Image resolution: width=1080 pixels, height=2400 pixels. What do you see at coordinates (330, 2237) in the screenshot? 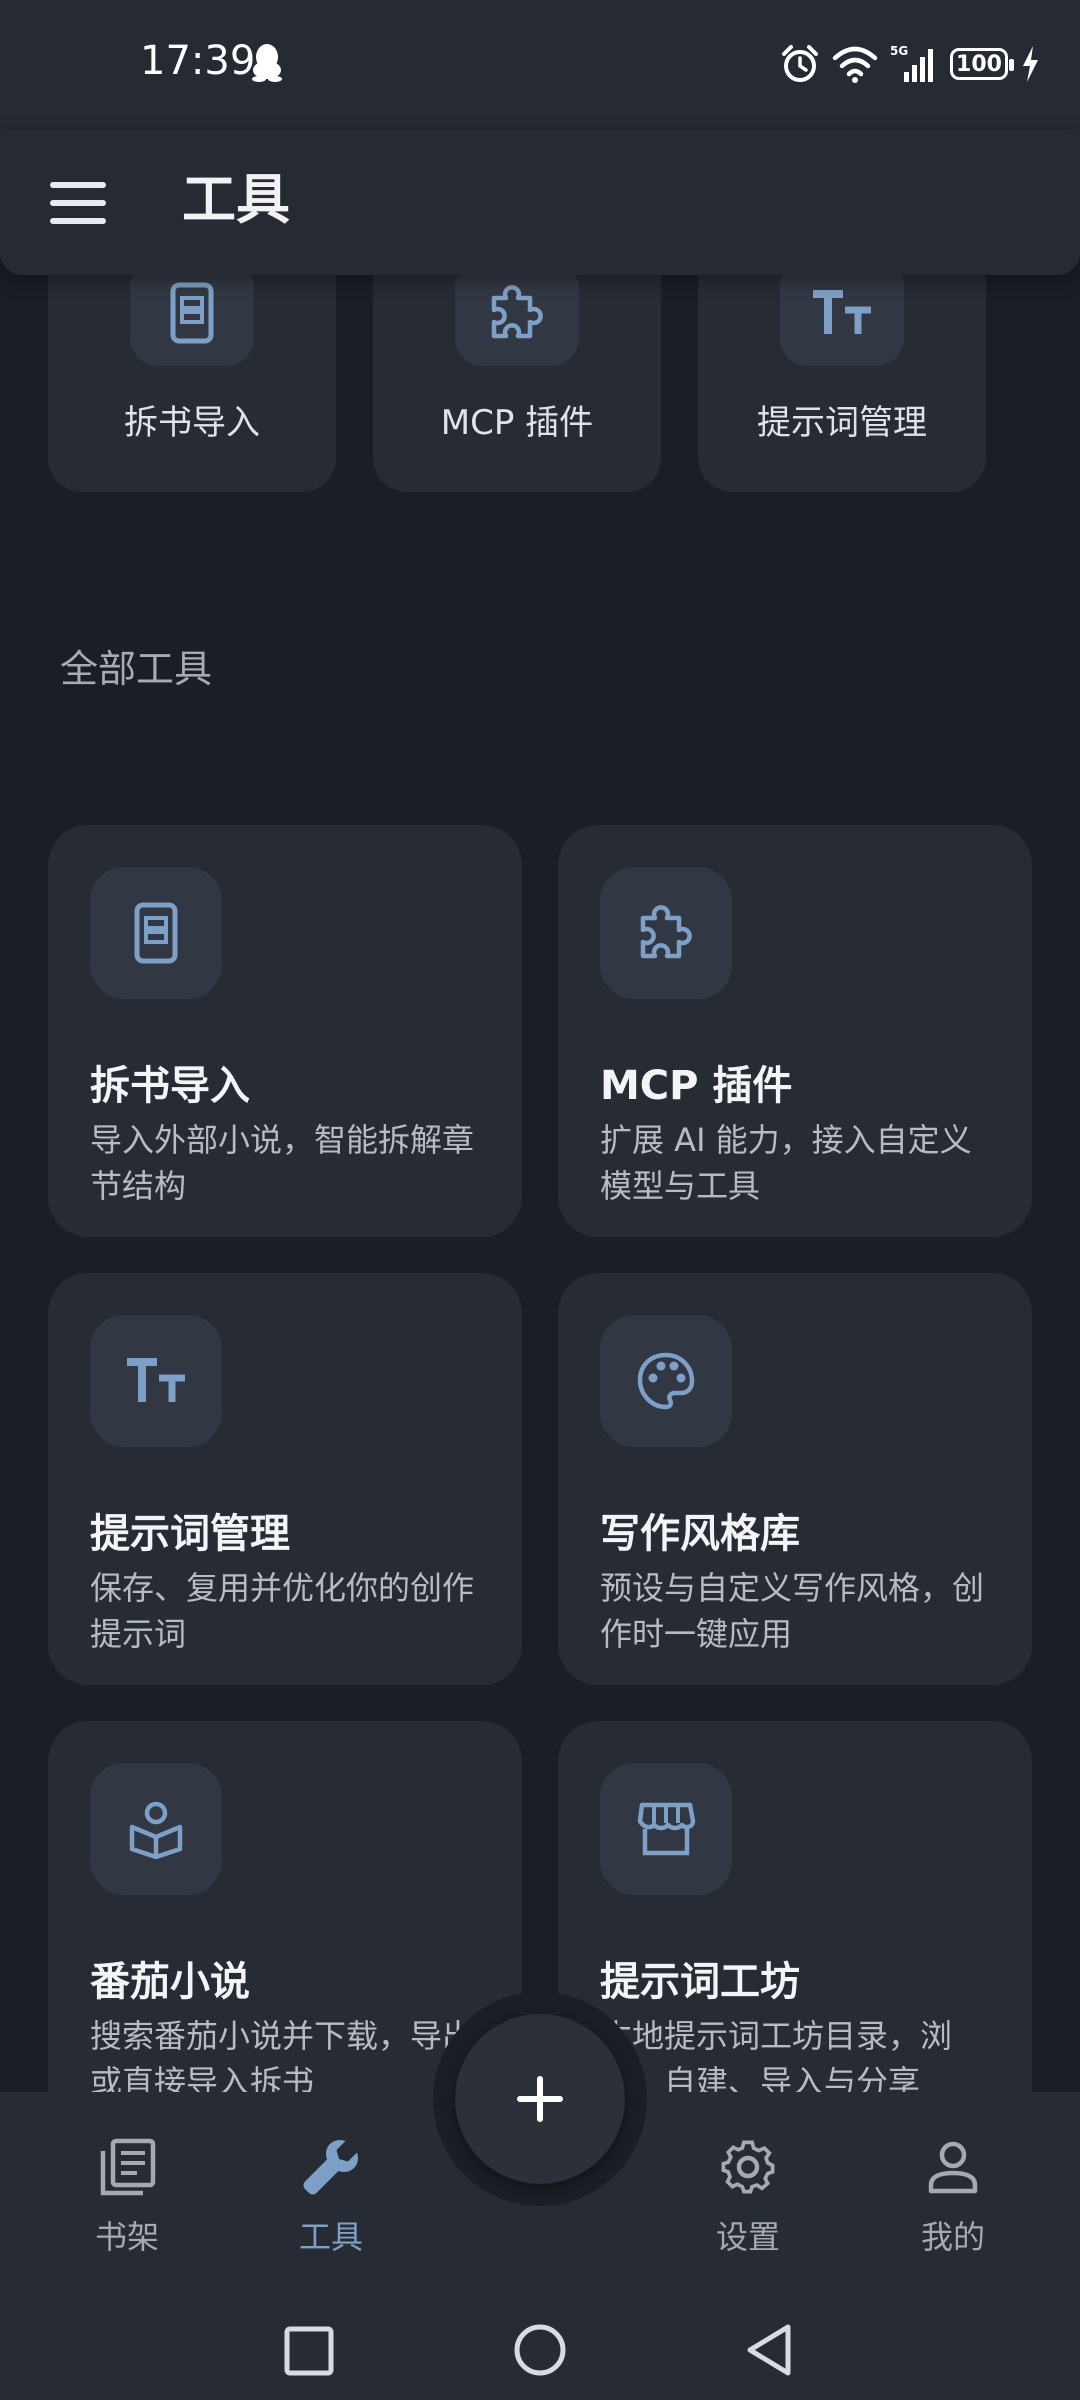
I see `nav-label: 工具` at bounding box center [330, 2237].